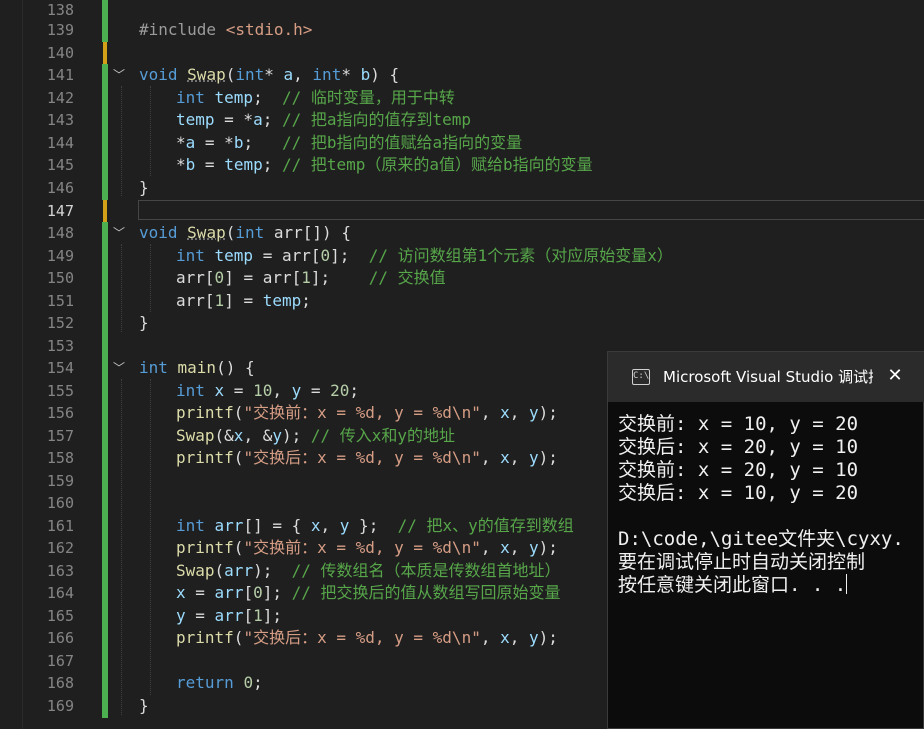 This screenshot has height=729, width=924. Describe the element at coordinates (60, 75) in the screenshot. I see `line-number: 141` at that location.